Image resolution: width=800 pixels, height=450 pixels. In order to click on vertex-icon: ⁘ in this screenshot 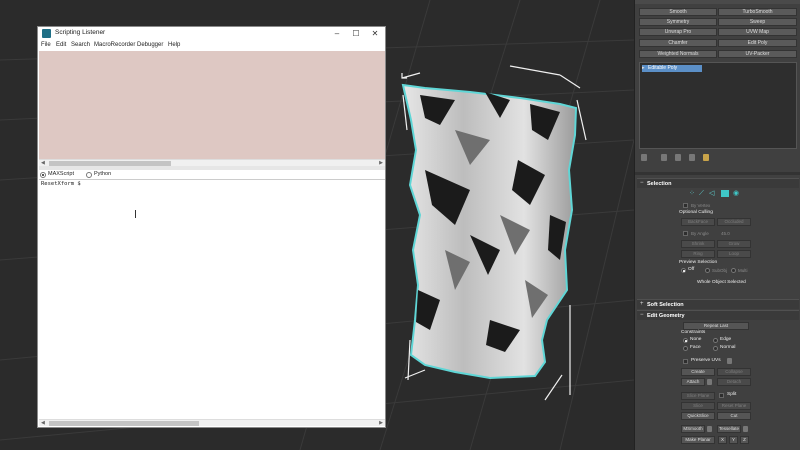, I will do `click(693, 193)`.